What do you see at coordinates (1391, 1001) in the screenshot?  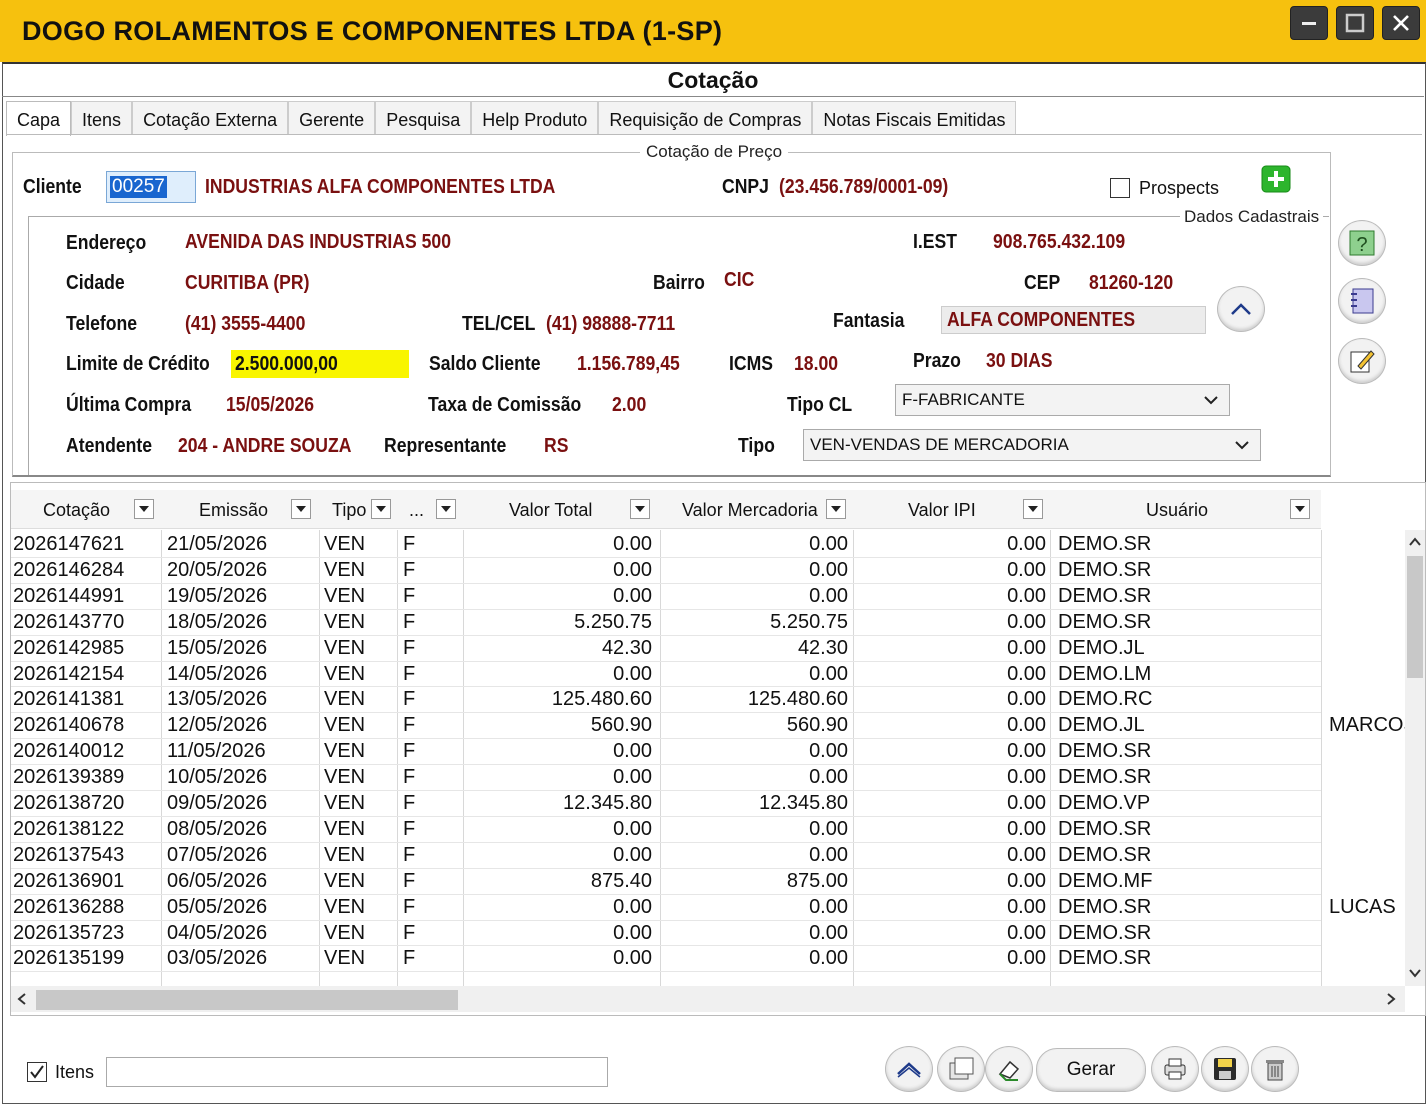 I see `scroll-right-icon` at bounding box center [1391, 1001].